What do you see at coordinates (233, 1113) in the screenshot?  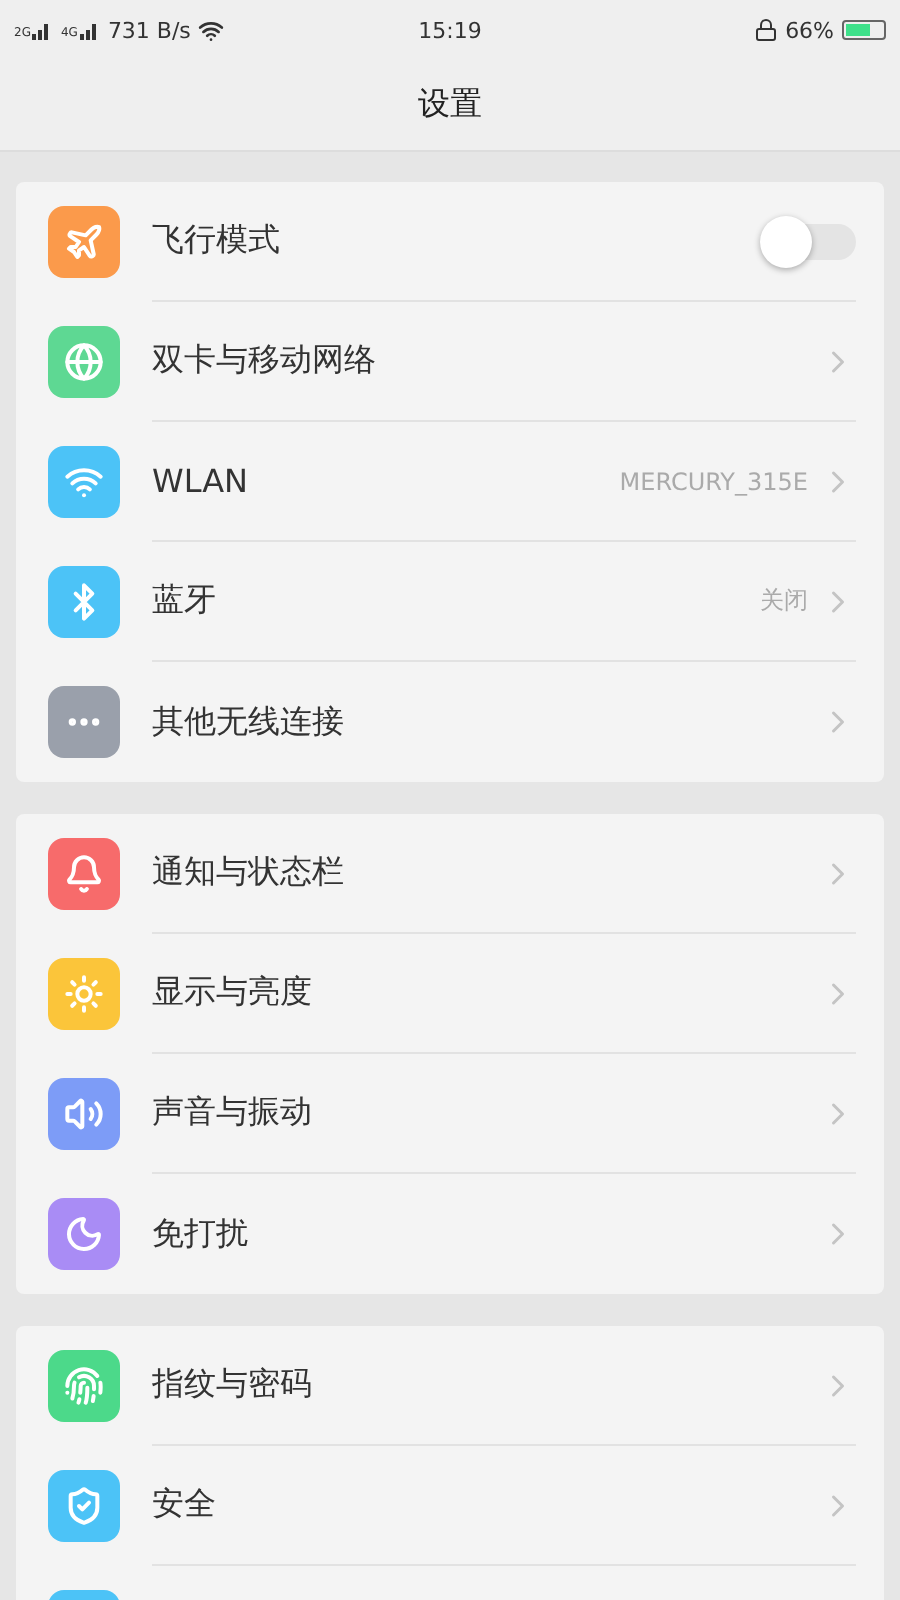 I see `row-label: 声音与振动` at bounding box center [233, 1113].